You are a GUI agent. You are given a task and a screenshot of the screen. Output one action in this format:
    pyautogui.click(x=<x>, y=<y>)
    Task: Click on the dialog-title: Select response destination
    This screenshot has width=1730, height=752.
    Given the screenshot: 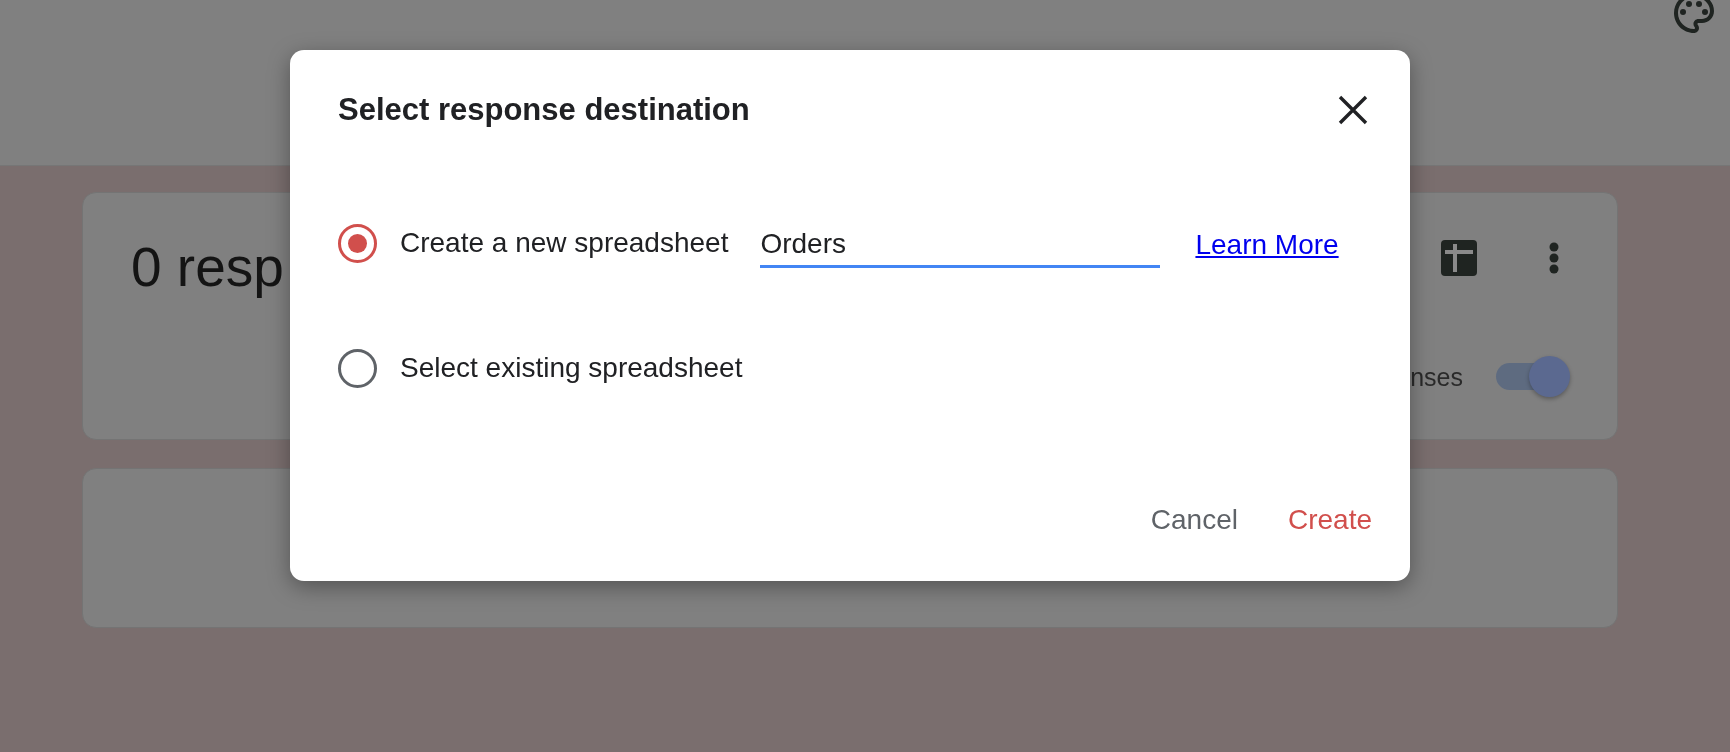 What is the action you would take?
    pyautogui.click(x=544, y=109)
    